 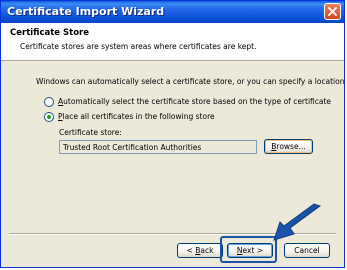 I want to click on footer-separator, so click(x=172, y=234).